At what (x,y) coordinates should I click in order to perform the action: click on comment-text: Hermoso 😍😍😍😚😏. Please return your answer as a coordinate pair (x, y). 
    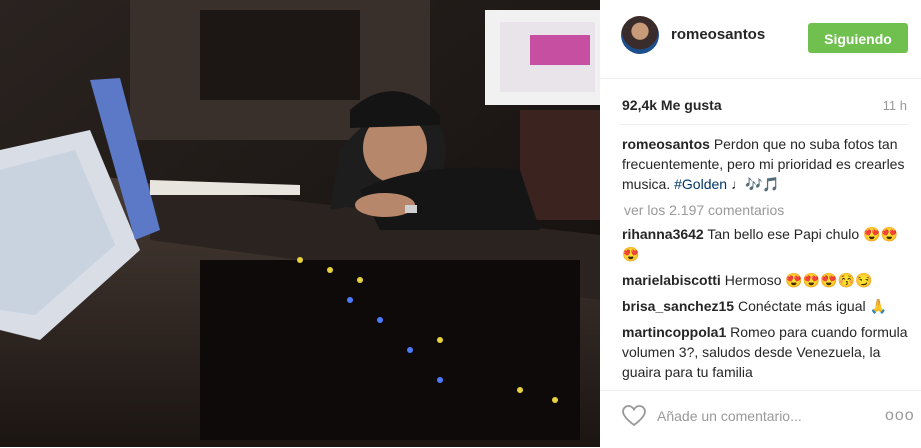
    Looking at the image, I should click on (798, 280).